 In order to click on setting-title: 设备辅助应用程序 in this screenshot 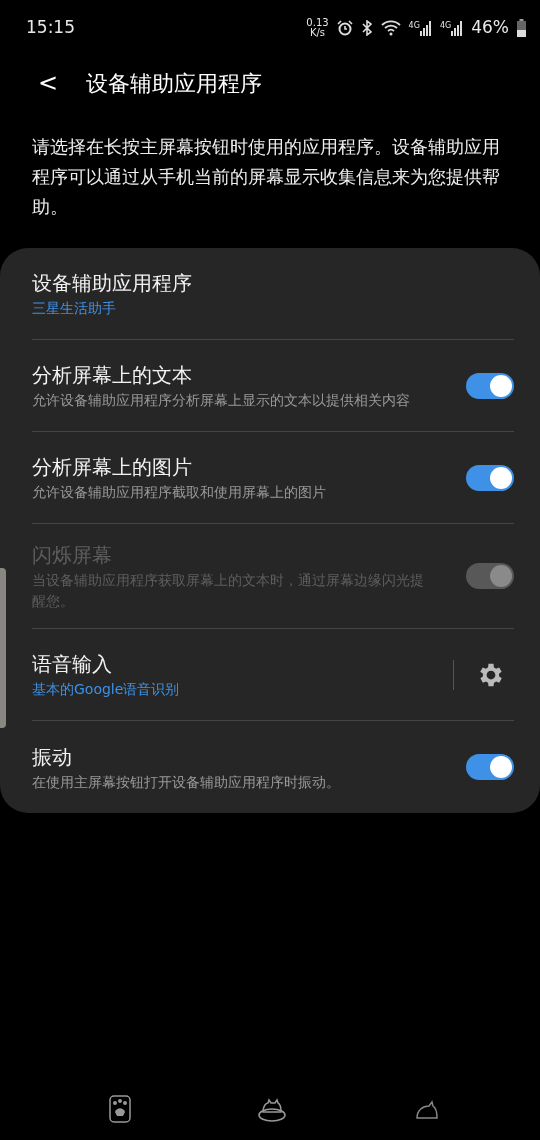, I will do `click(112, 283)`.